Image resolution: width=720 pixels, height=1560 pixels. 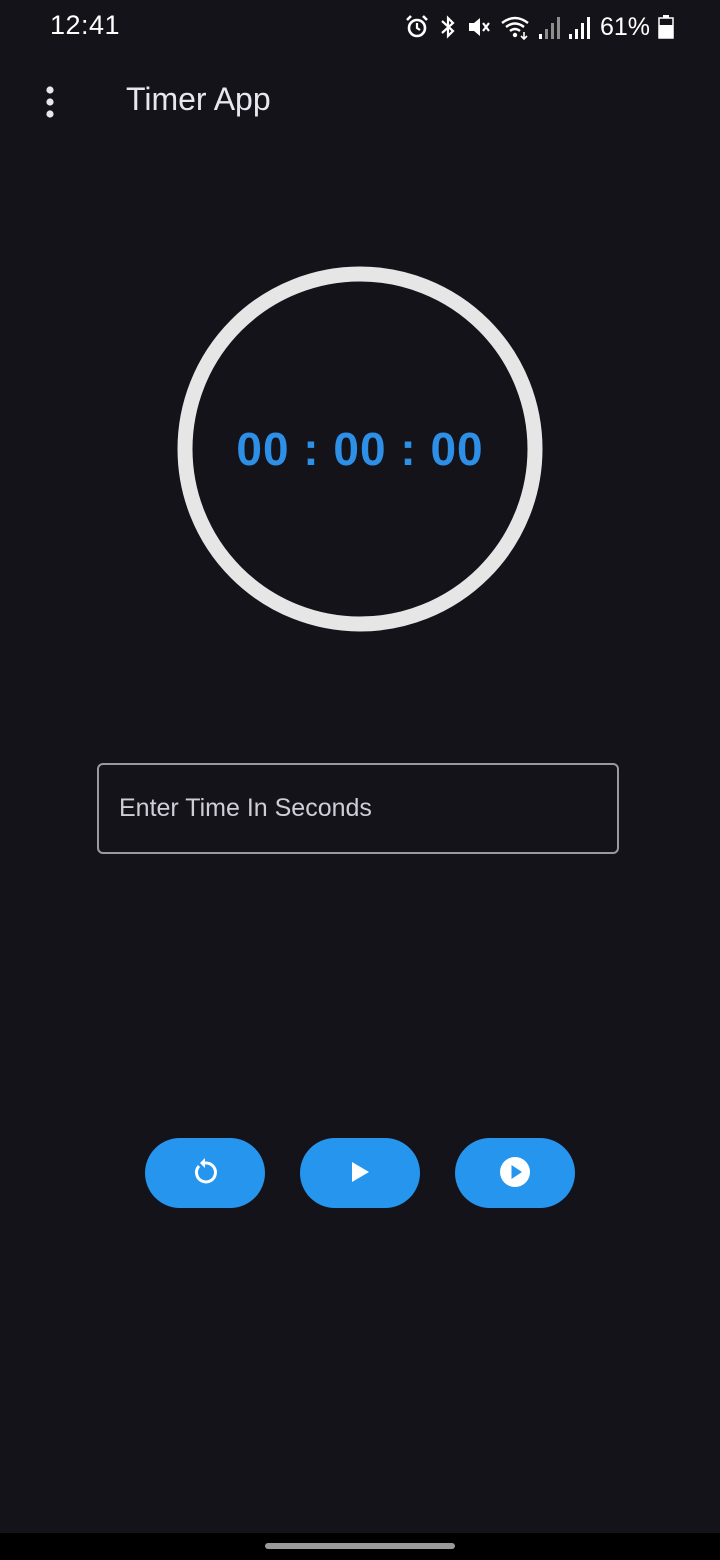 I want to click on wifi-icon, so click(x=515, y=27).